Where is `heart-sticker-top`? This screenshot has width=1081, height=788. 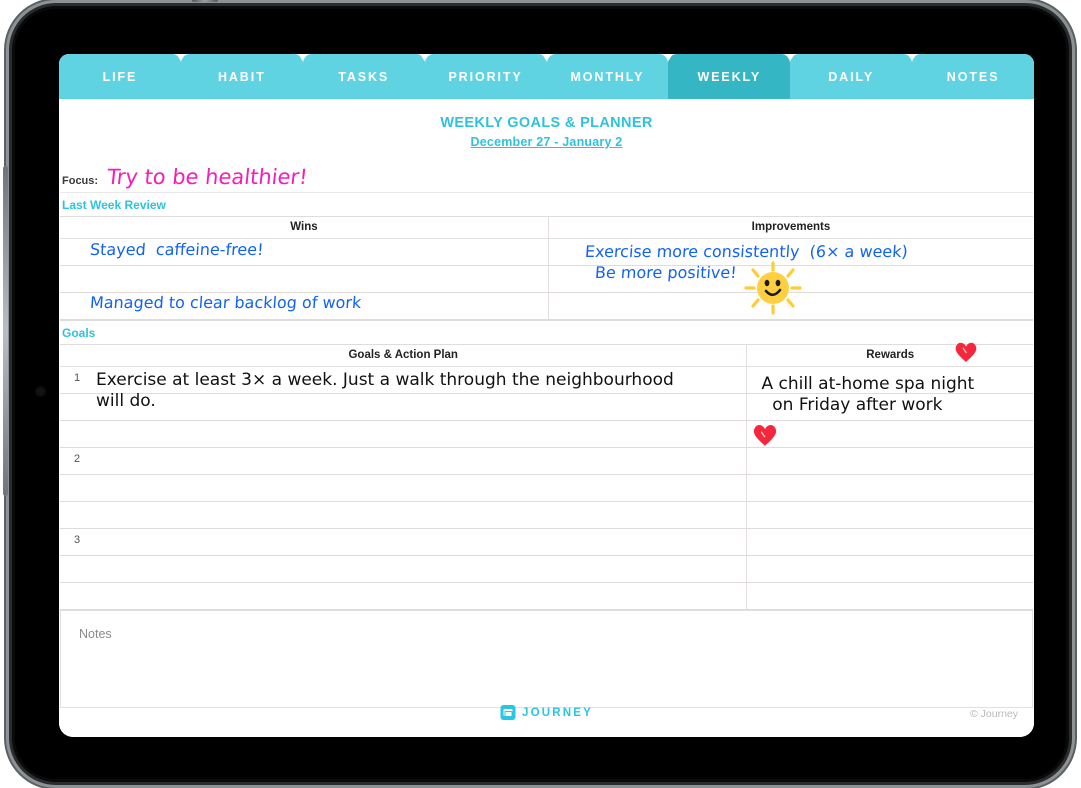
heart-sticker-top is located at coordinates (966, 352).